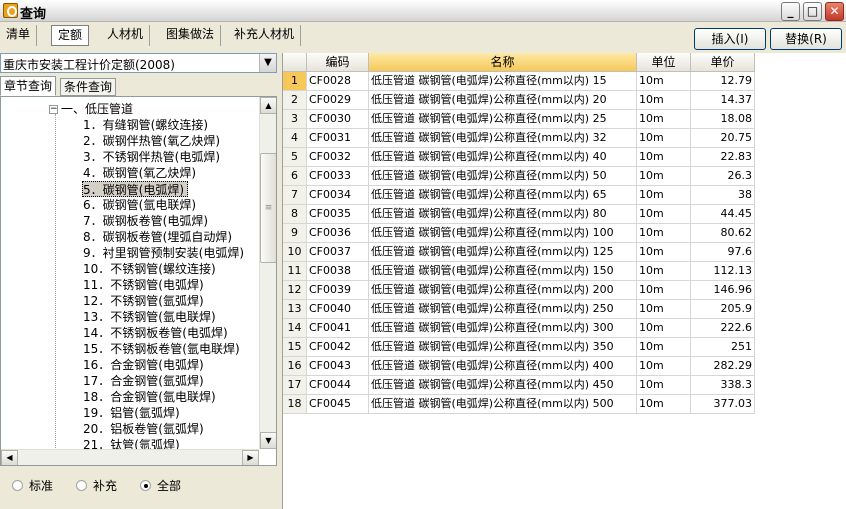  What do you see at coordinates (338, 214) in the screenshot?
I see `cell-code: CF0035` at bounding box center [338, 214].